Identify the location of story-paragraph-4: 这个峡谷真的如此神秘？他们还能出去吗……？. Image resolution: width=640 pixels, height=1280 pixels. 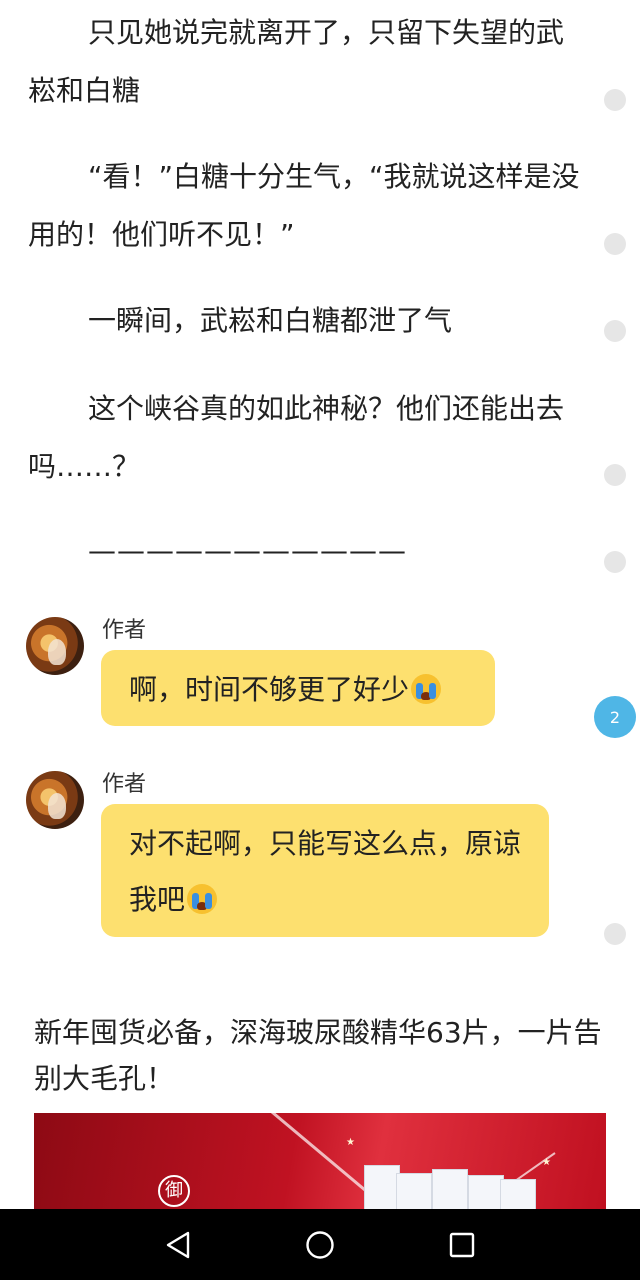
(296, 437).